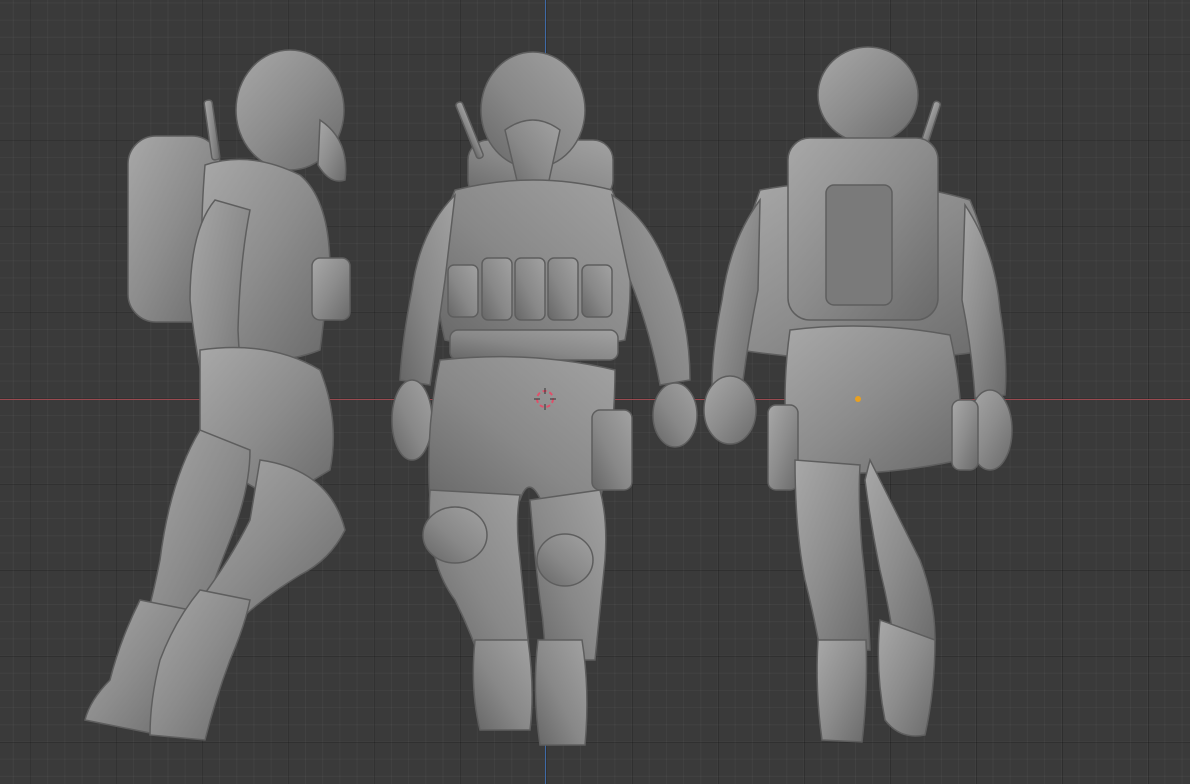 The width and height of the screenshot is (1190, 784). Describe the element at coordinates (565, 560) in the screenshot. I see `kneepad-right` at that location.